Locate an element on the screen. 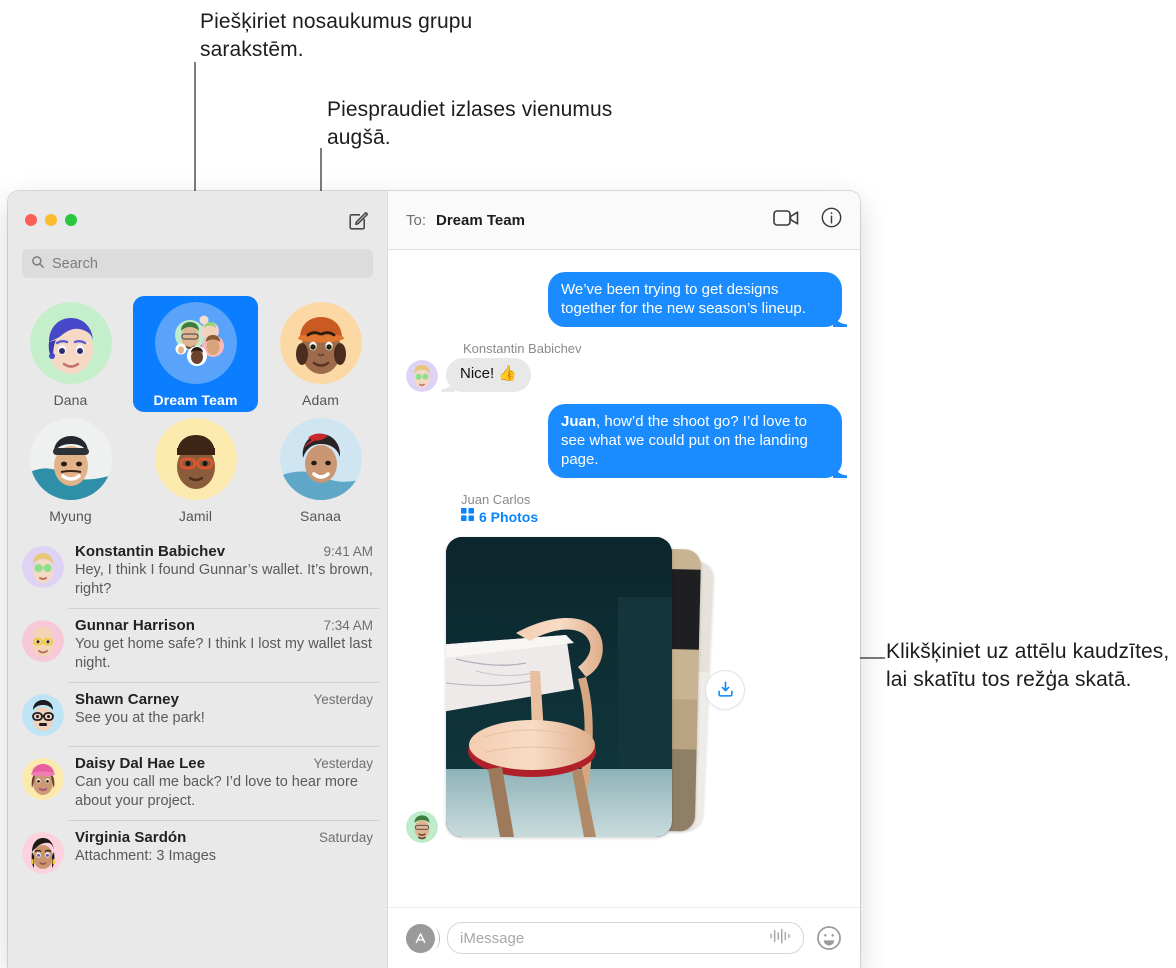  recipient-name: Dream Team is located at coordinates (480, 220).